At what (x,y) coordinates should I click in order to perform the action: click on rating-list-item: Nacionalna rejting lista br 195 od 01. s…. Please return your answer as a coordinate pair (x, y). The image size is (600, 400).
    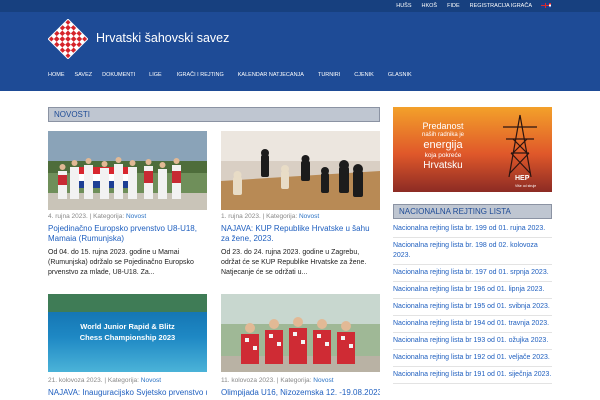
    Looking at the image, I should click on (472, 307).